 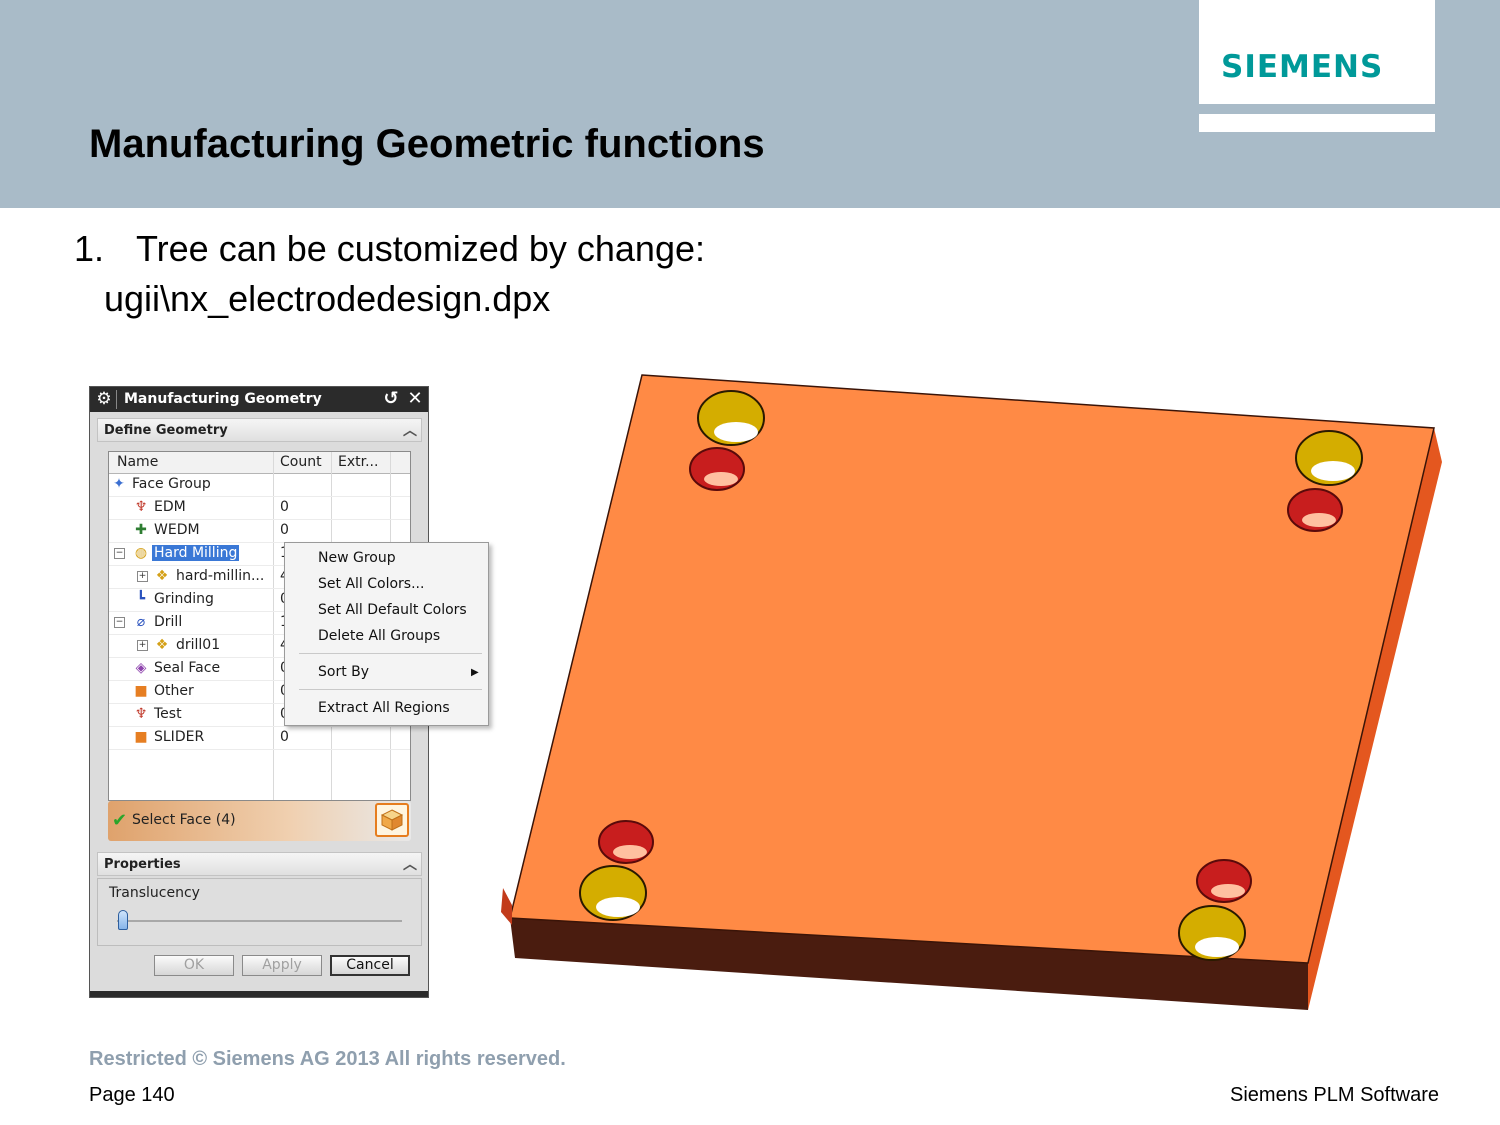 I want to click on hole-bottom-left-lower, so click(x=613, y=893).